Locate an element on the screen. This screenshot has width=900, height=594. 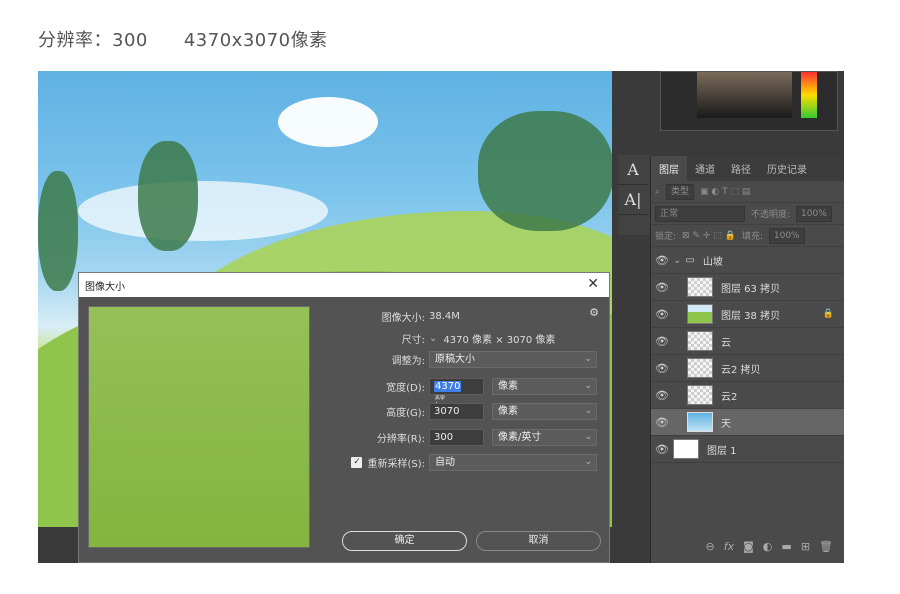
resolution-label: 分辨率(R): is located at coordinates (400, 439).